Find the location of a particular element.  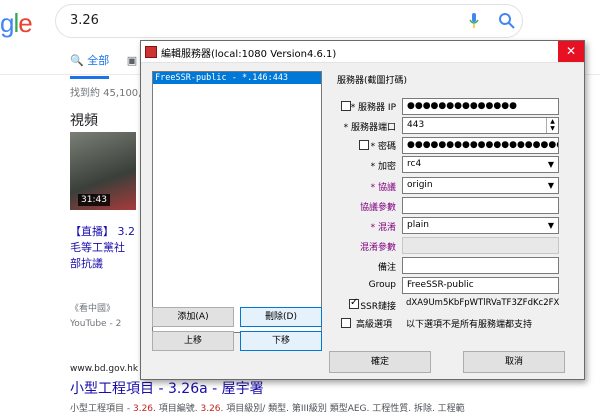

group-label: Group is located at coordinates (382, 285).